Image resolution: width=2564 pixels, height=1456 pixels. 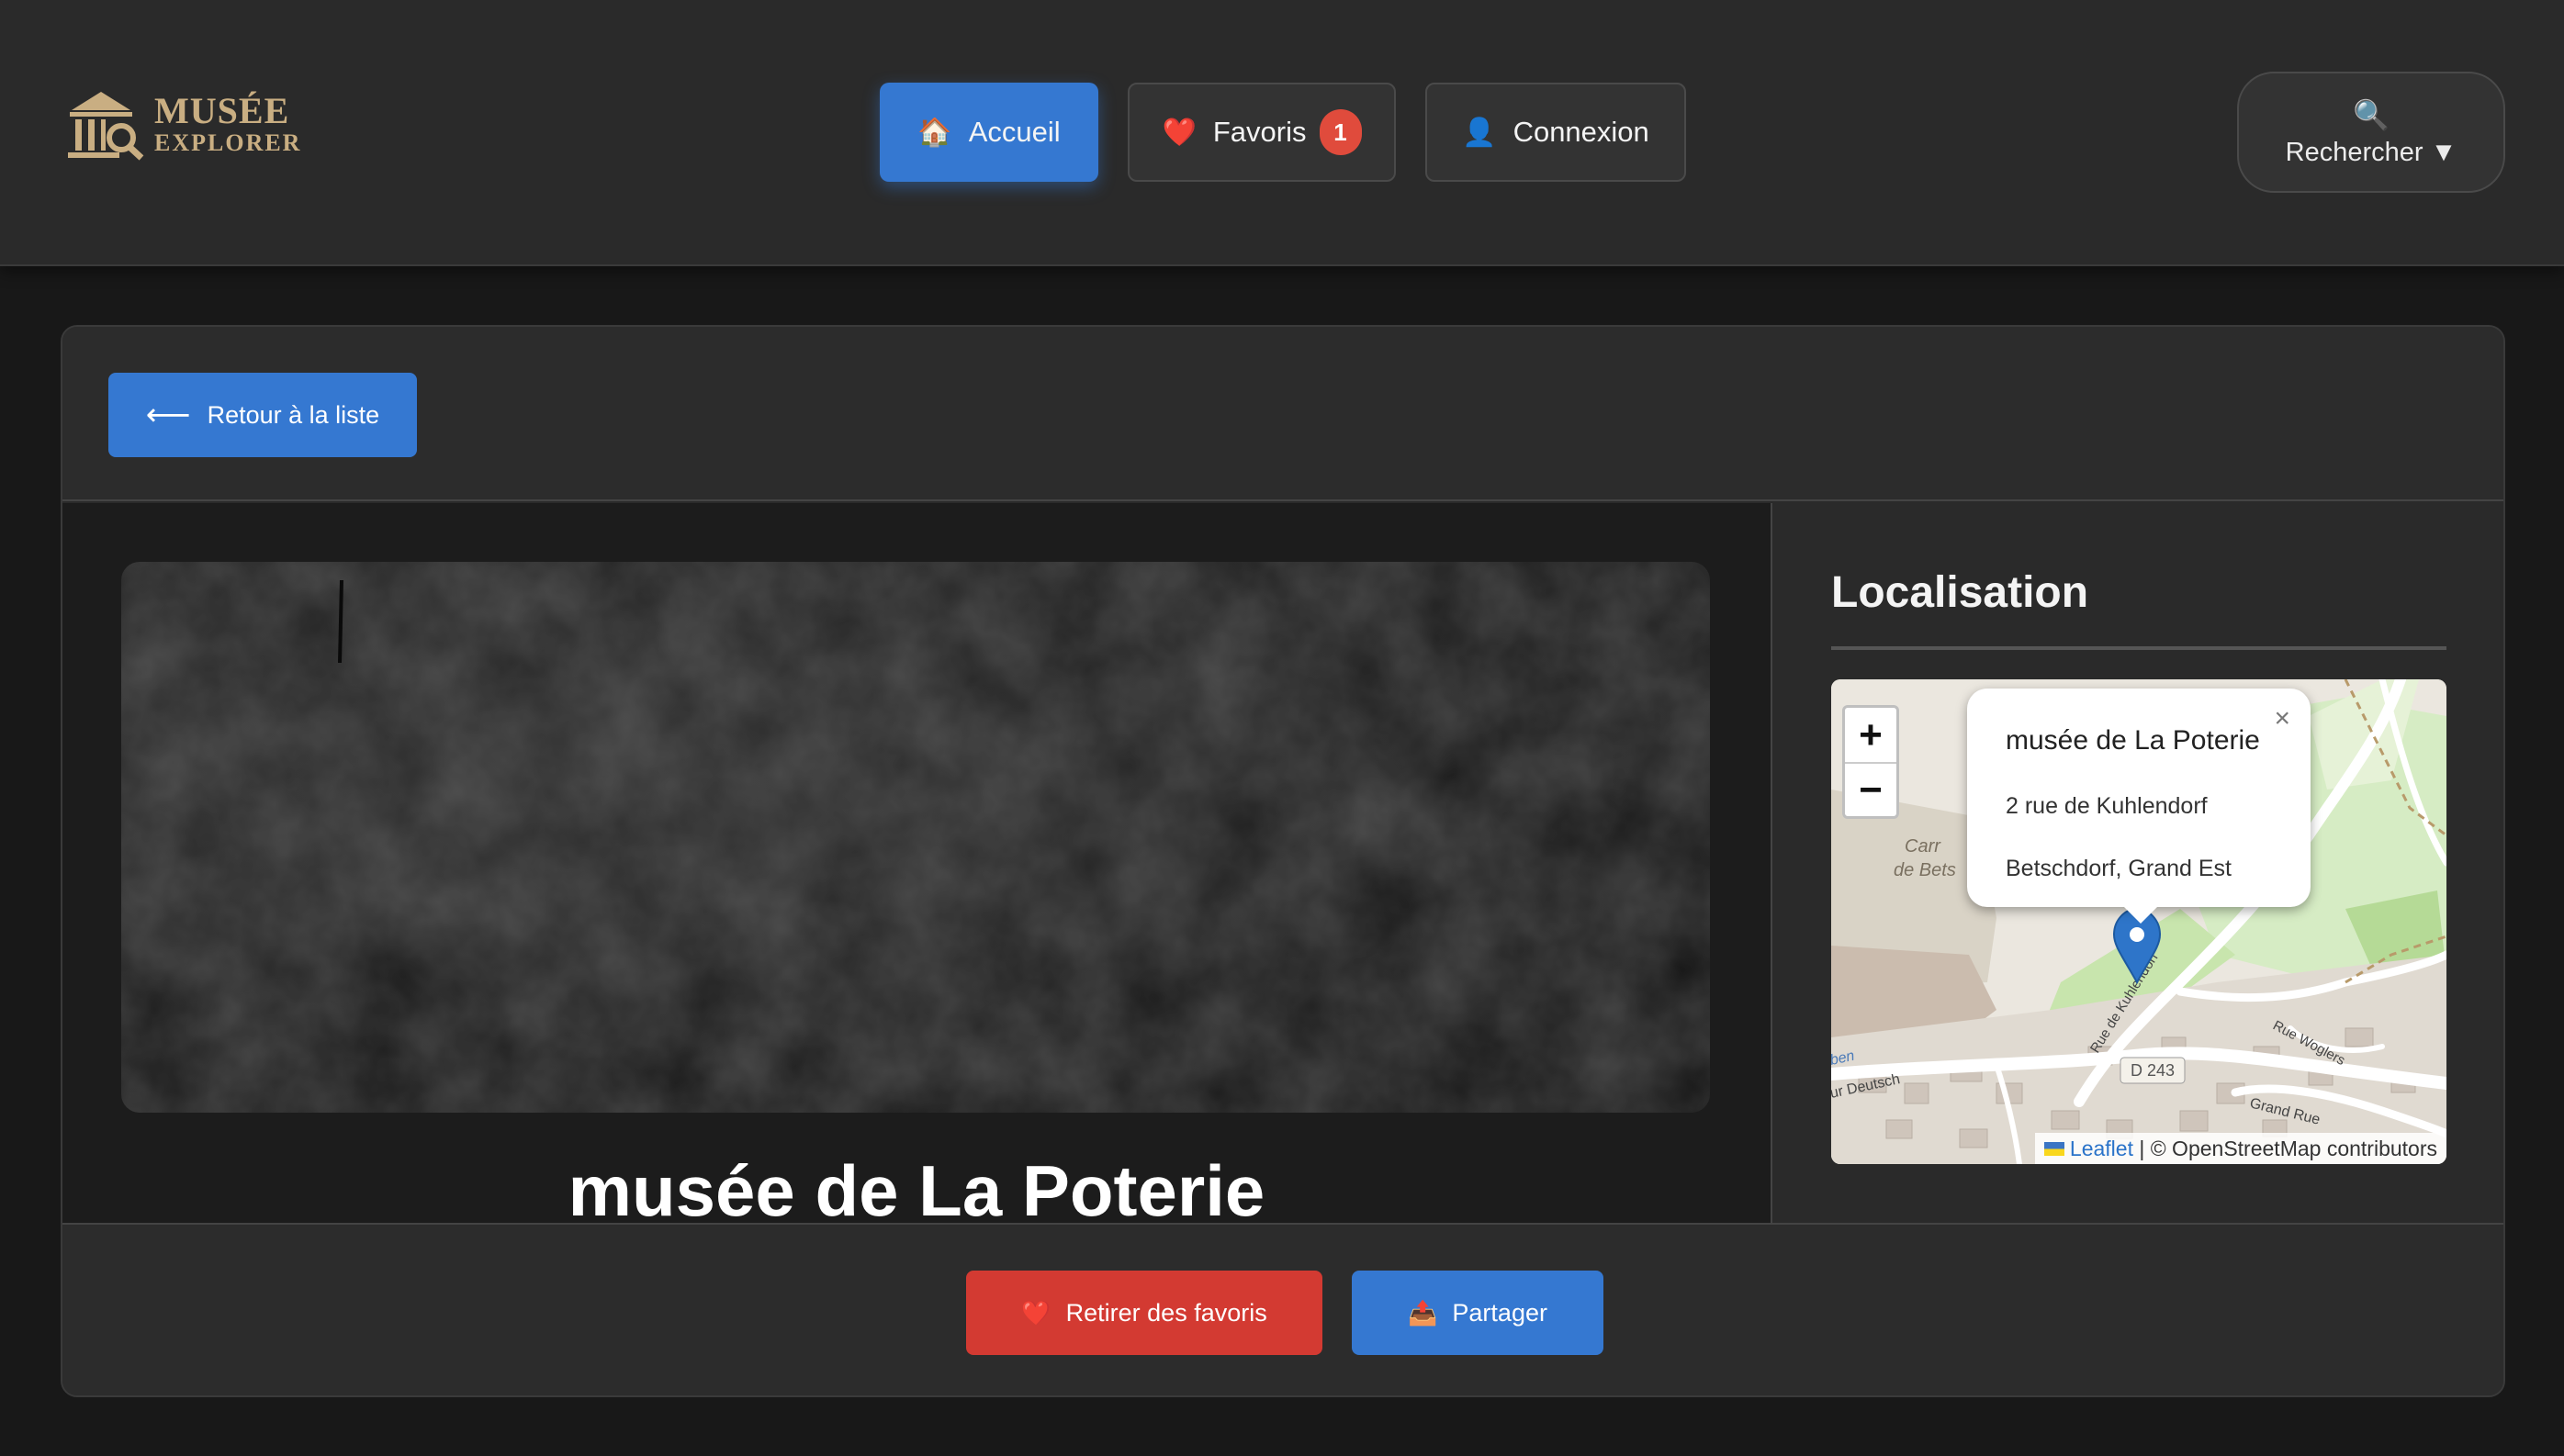 I want to click on location-divider, so click(x=2139, y=648).